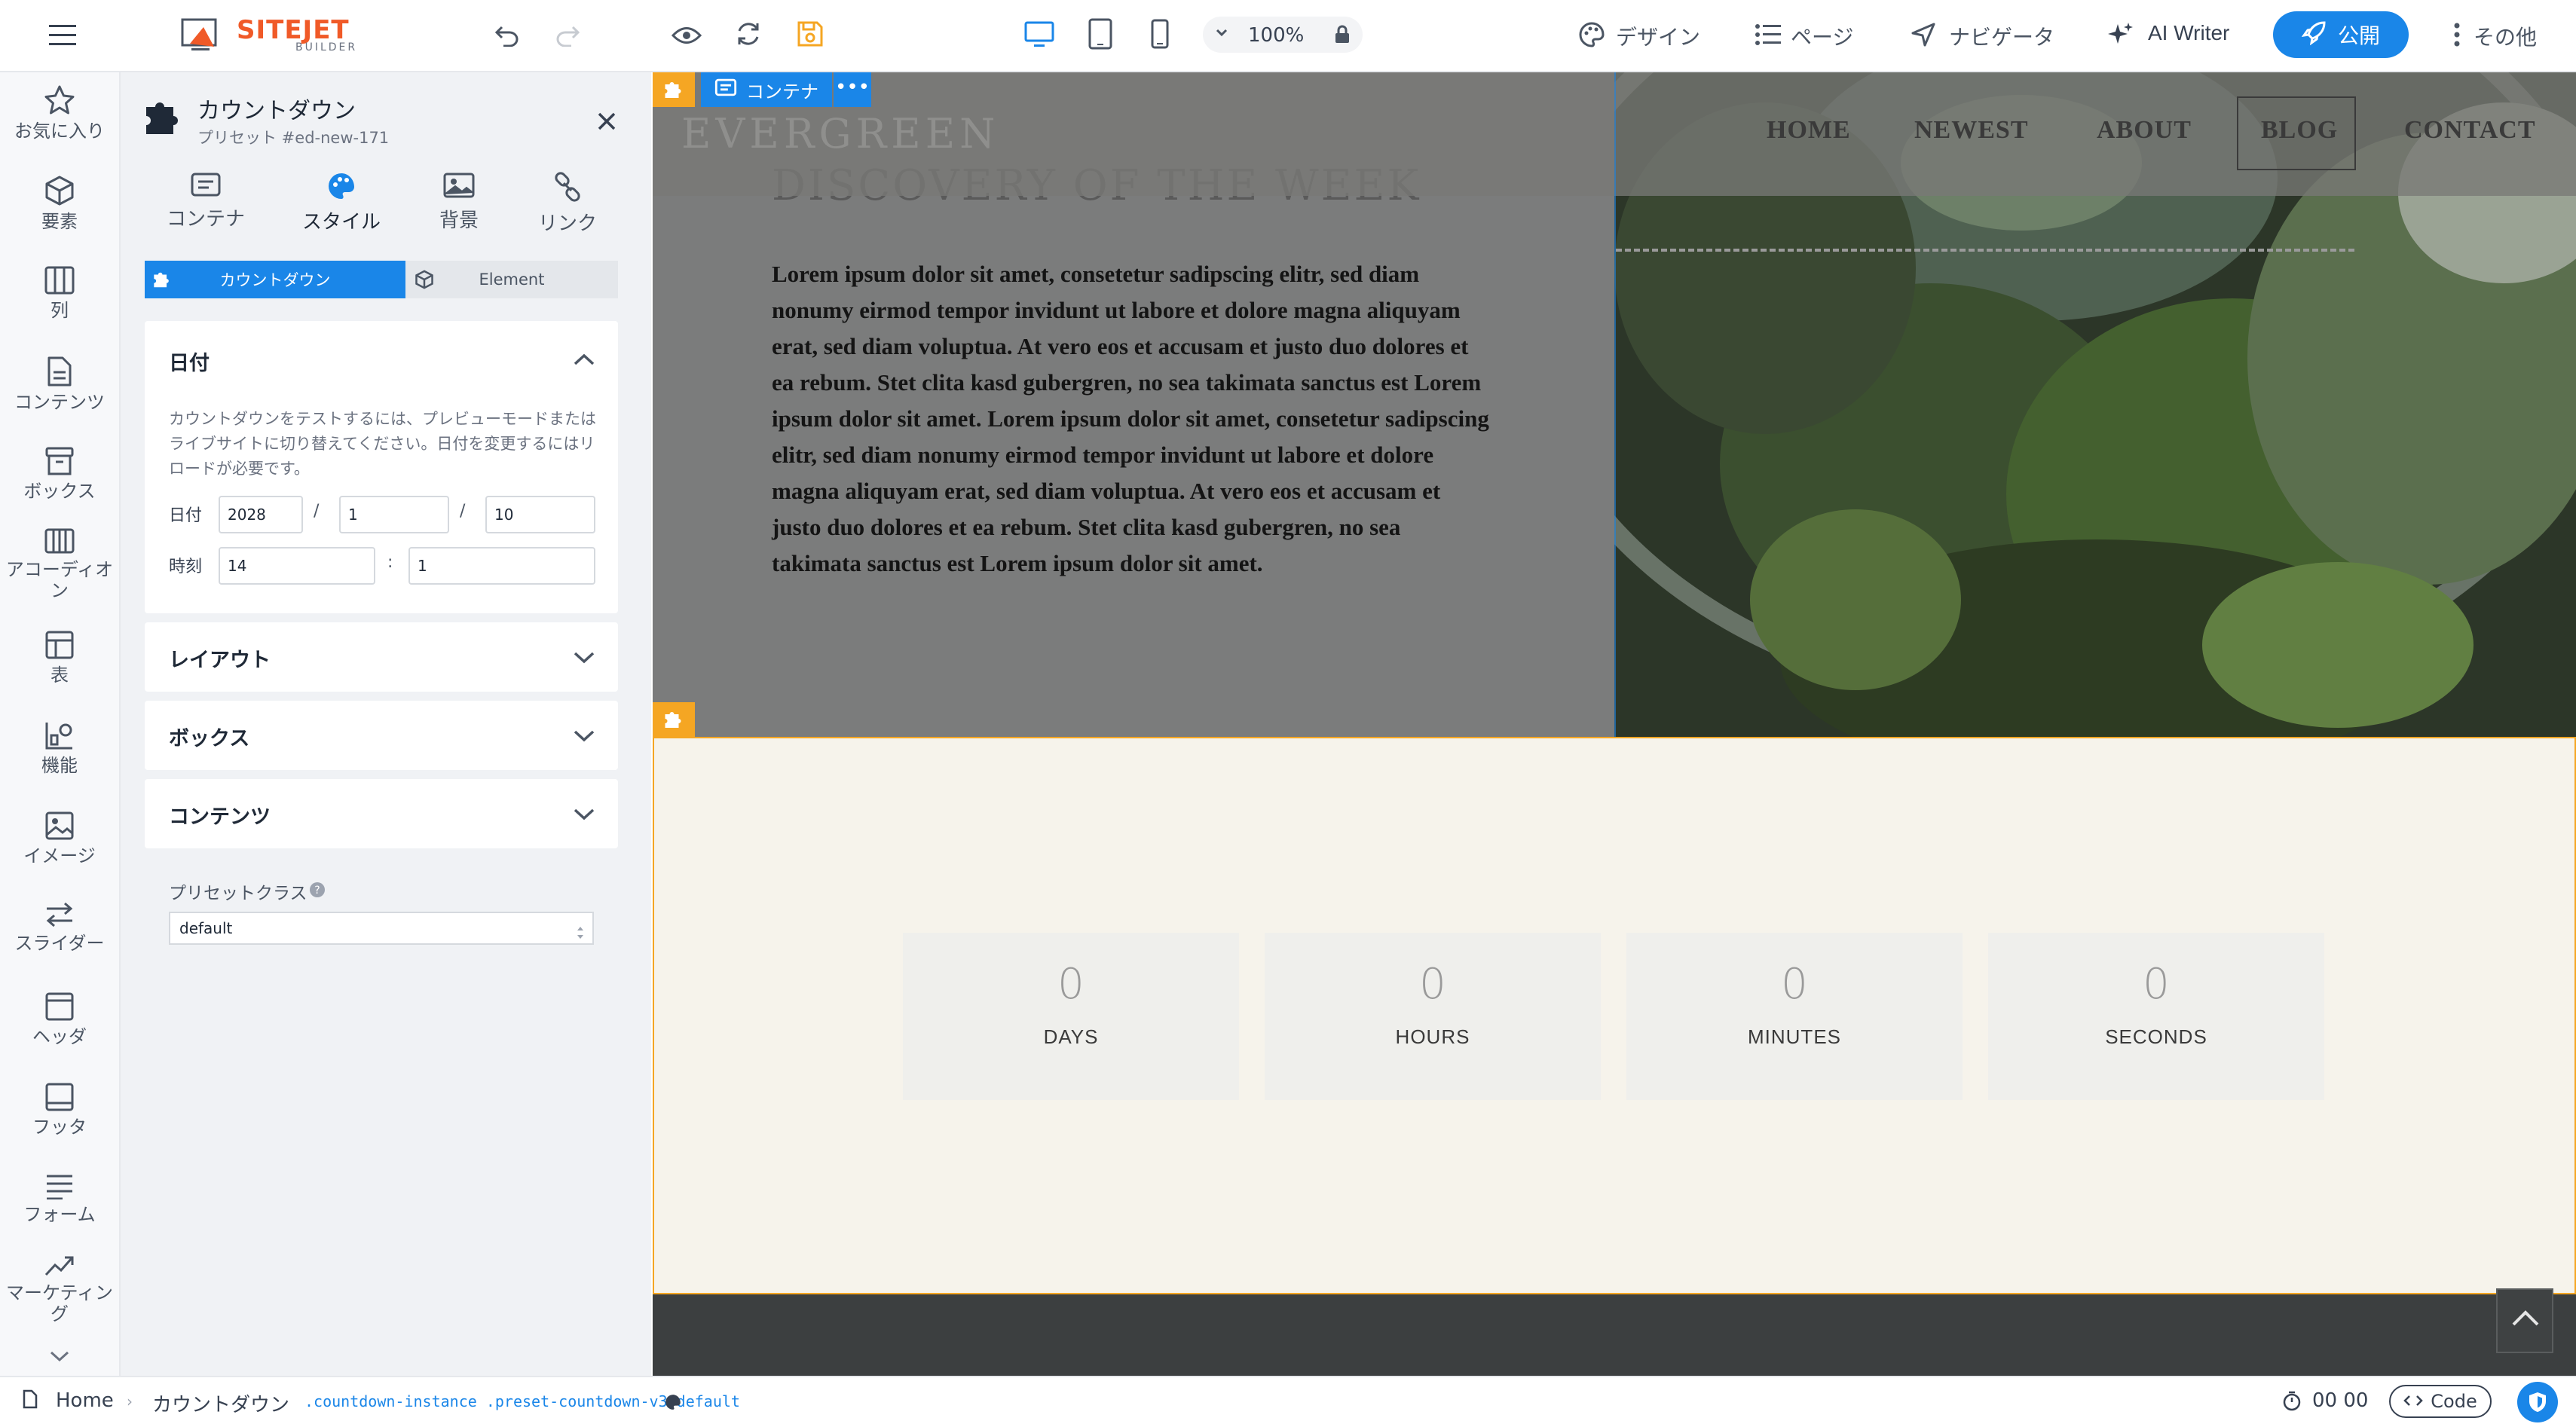 The image size is (2576, 1427). What do you see at coordinates (59, 927) in the screenshot?
I see `rail-item-slider: スライダー` at bounding box center [59, 927].